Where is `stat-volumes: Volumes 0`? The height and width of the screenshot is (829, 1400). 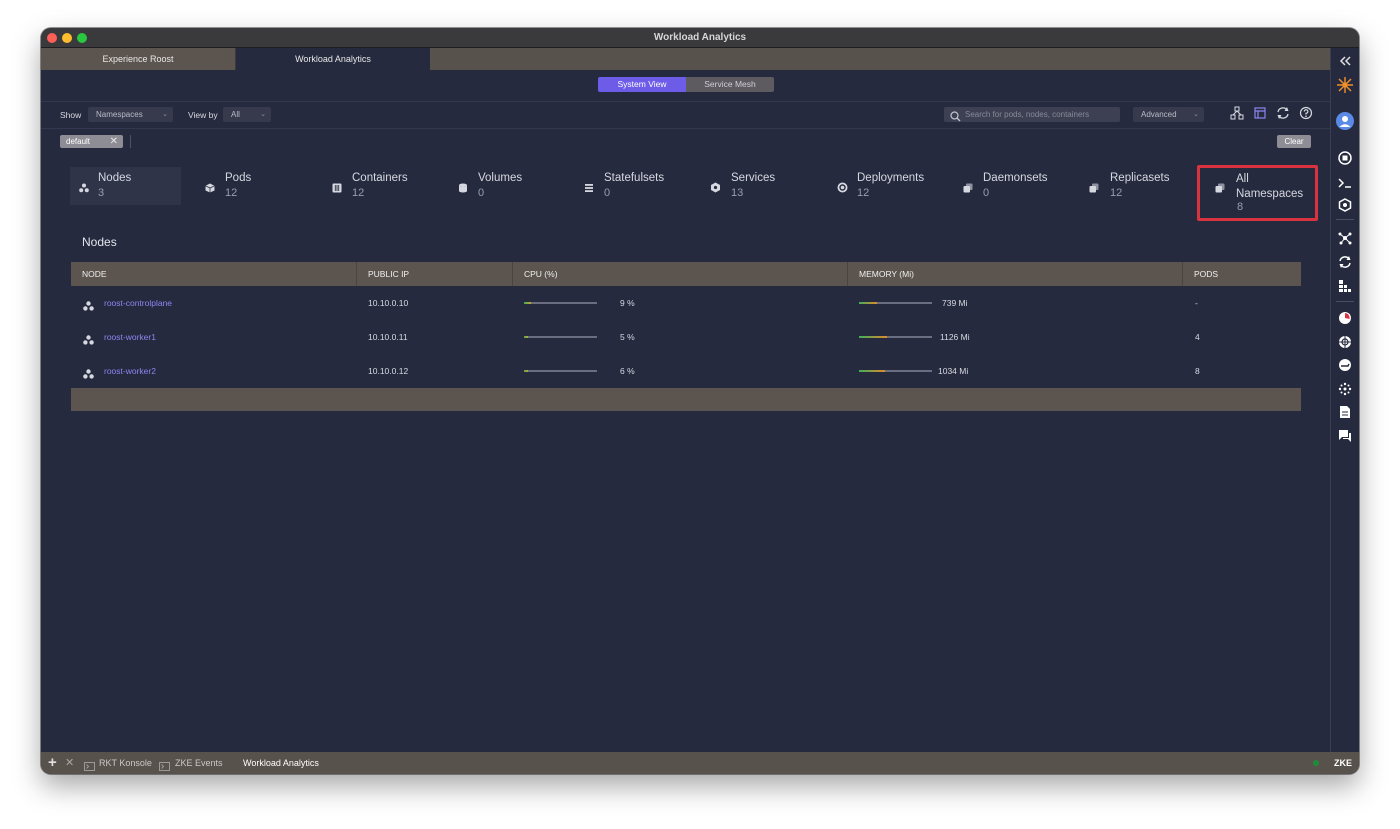 stat-volumes: Volumes 0 is located at coordinates (504, 186).